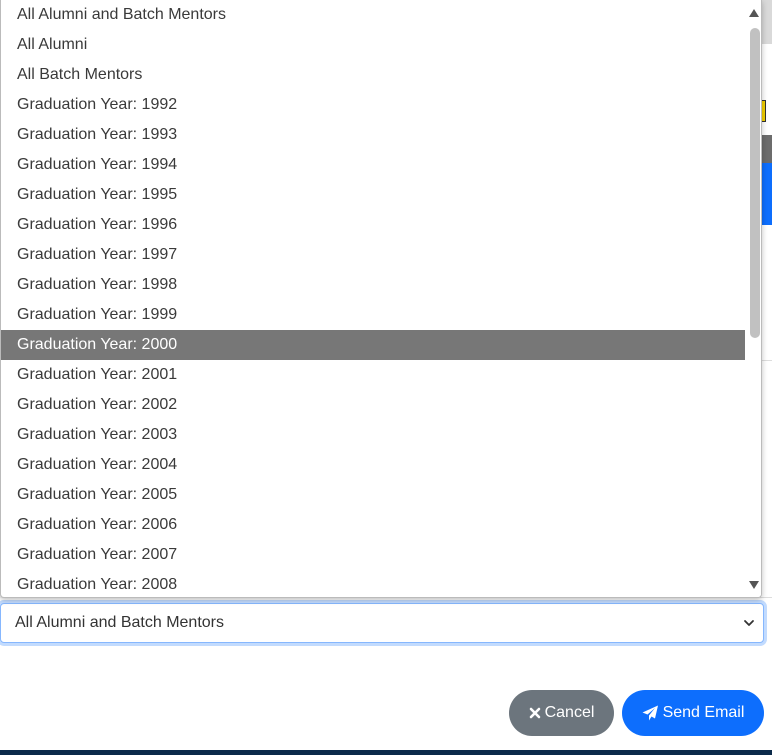 The image size is (772, 755). I want to click on dropdown-option: Graduation Year: 1998, so click(373, 285).